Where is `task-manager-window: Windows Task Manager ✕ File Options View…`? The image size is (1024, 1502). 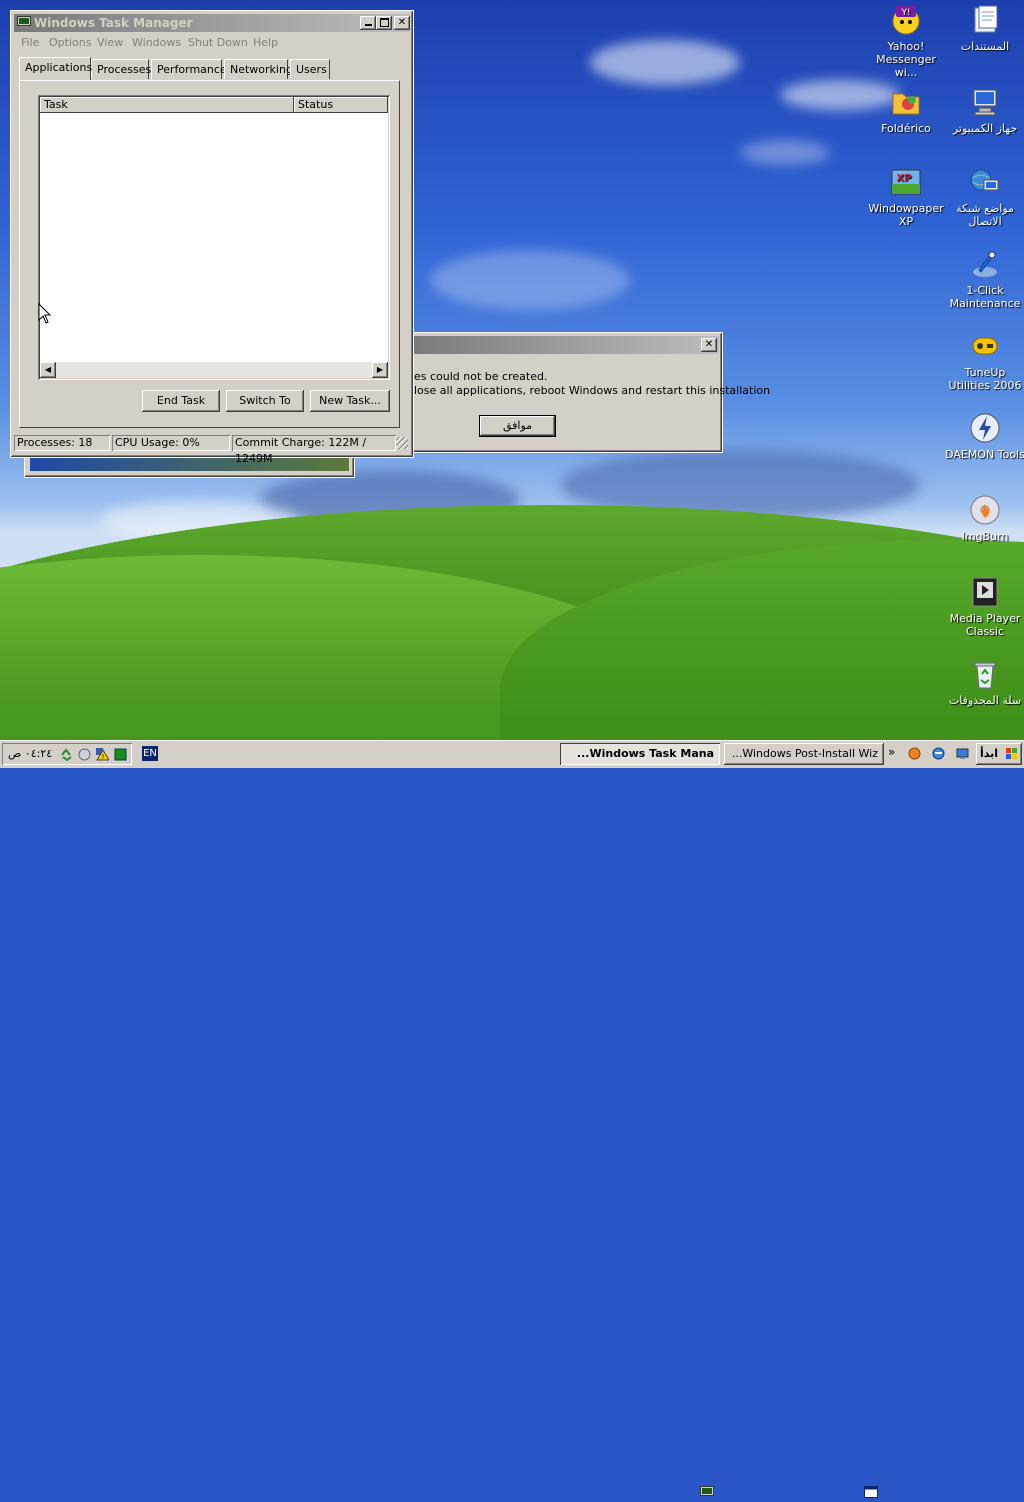 task-manager-window: Windows Task Manager ✕ File Options View… is located at coordinates (212, 237).